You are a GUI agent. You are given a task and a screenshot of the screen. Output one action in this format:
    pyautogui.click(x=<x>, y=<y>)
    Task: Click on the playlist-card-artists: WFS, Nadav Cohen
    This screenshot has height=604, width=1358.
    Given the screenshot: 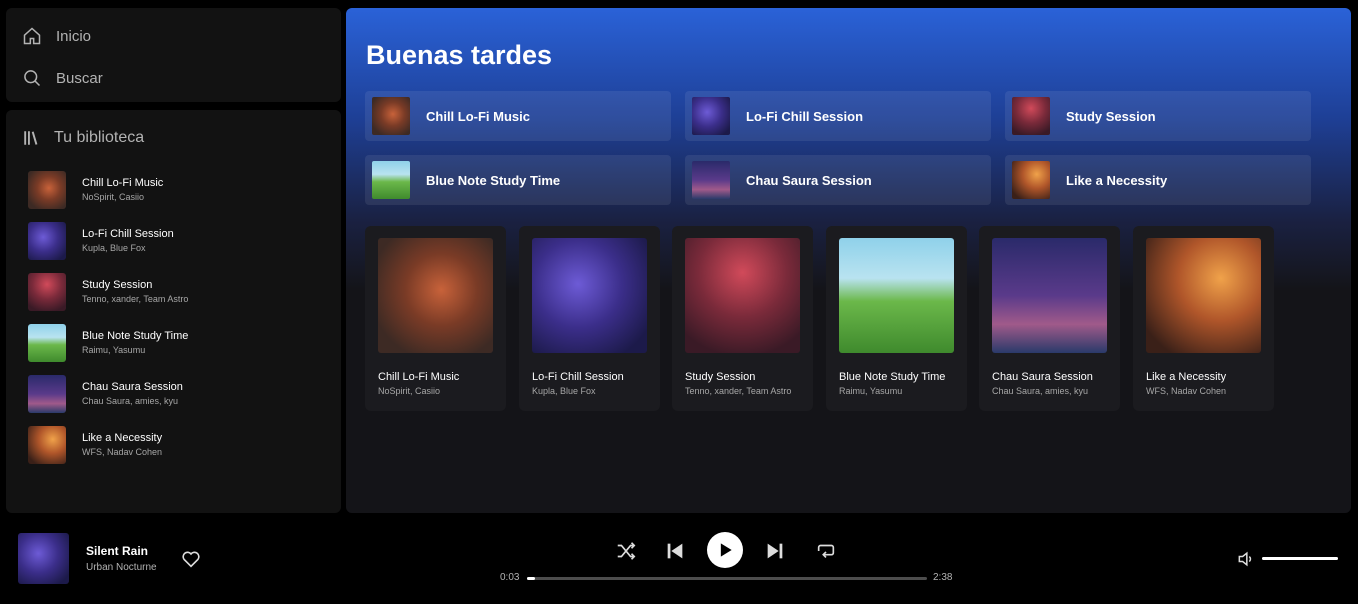 What is the action you would take?
    pyautogui.click(x=1186, y=391)
    